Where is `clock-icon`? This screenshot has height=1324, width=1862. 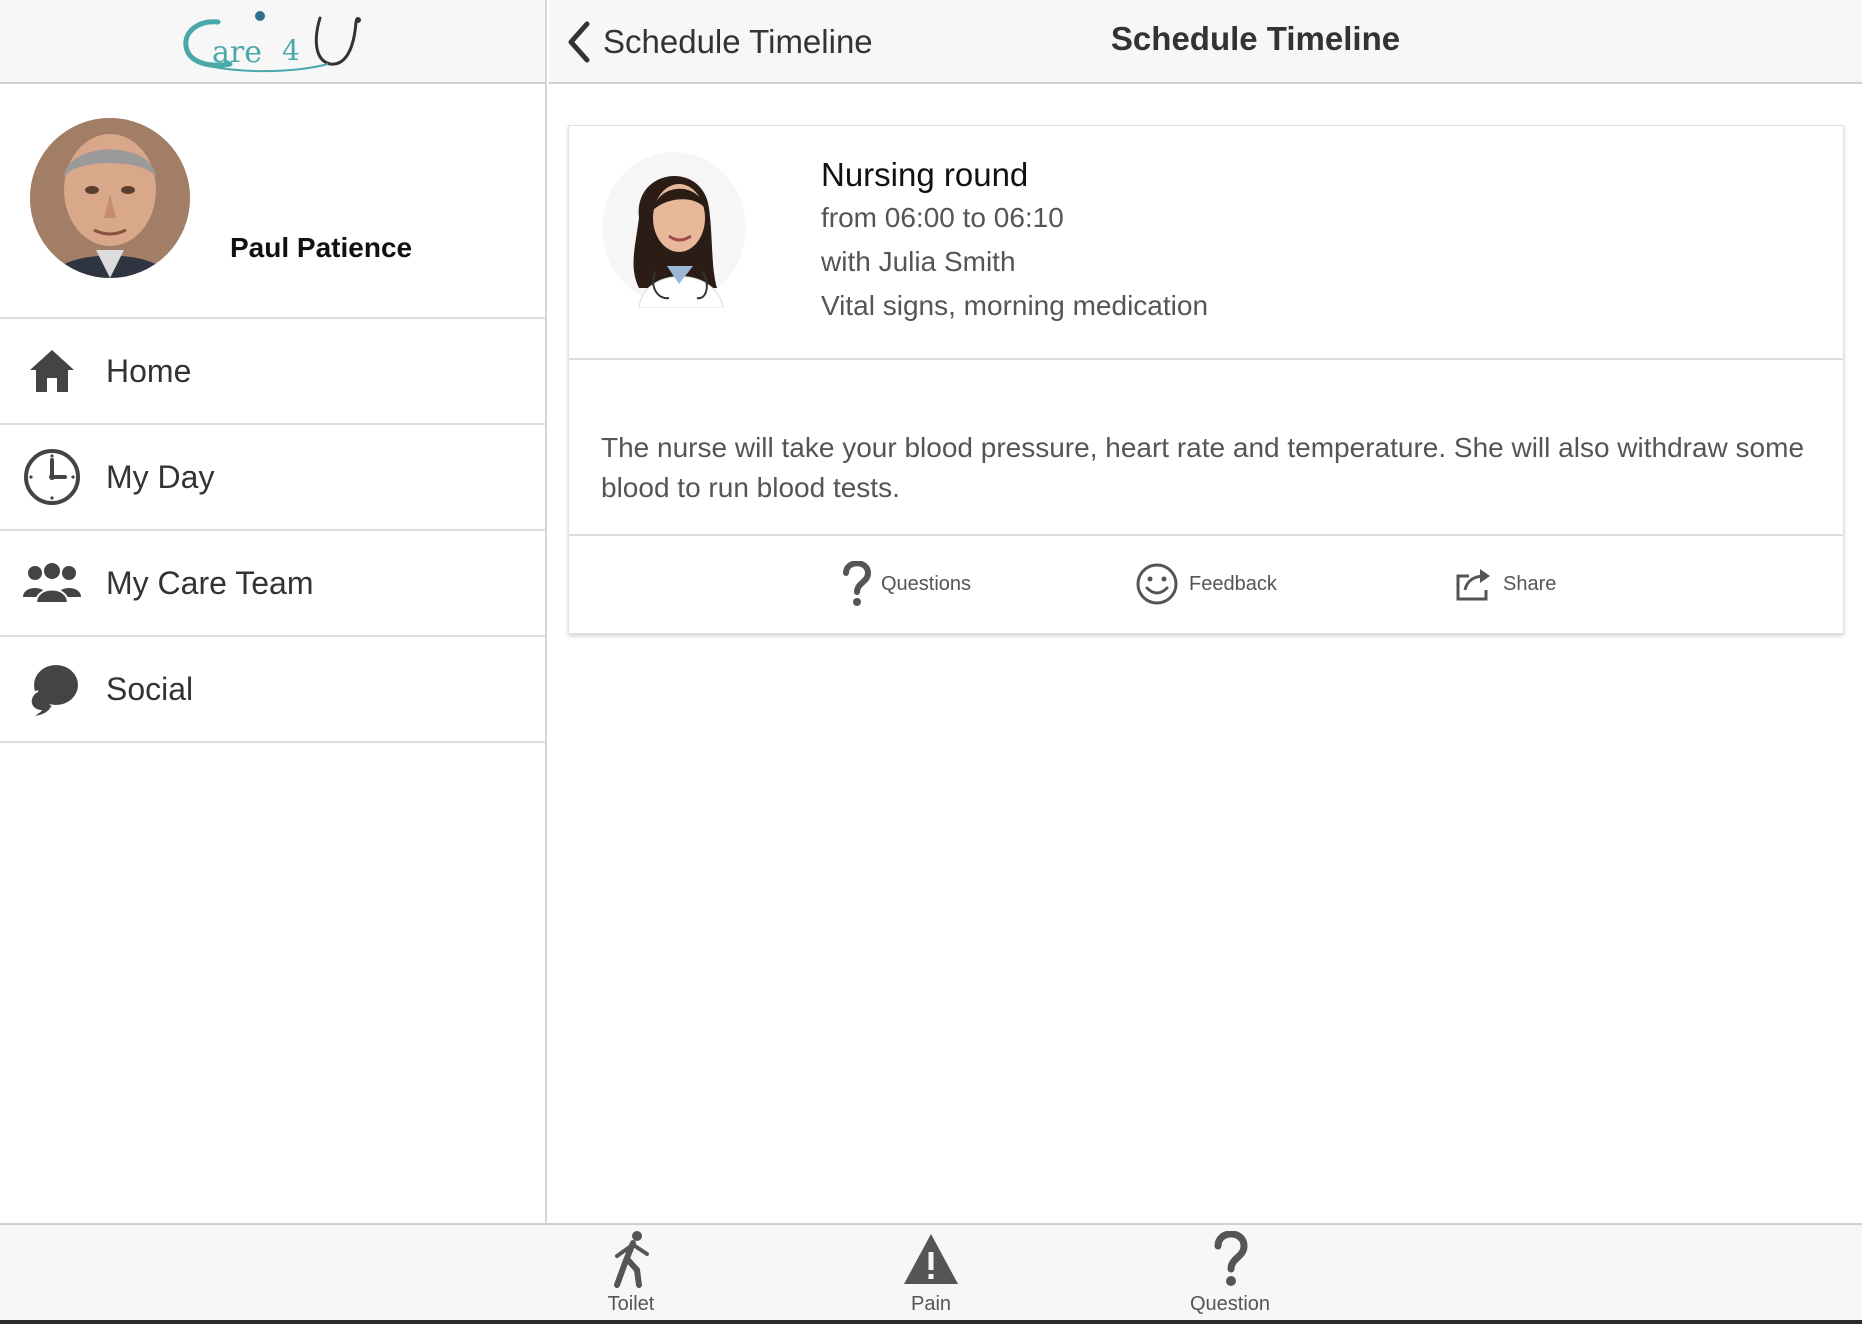 clock-icon is located at coordinates (52, 477).